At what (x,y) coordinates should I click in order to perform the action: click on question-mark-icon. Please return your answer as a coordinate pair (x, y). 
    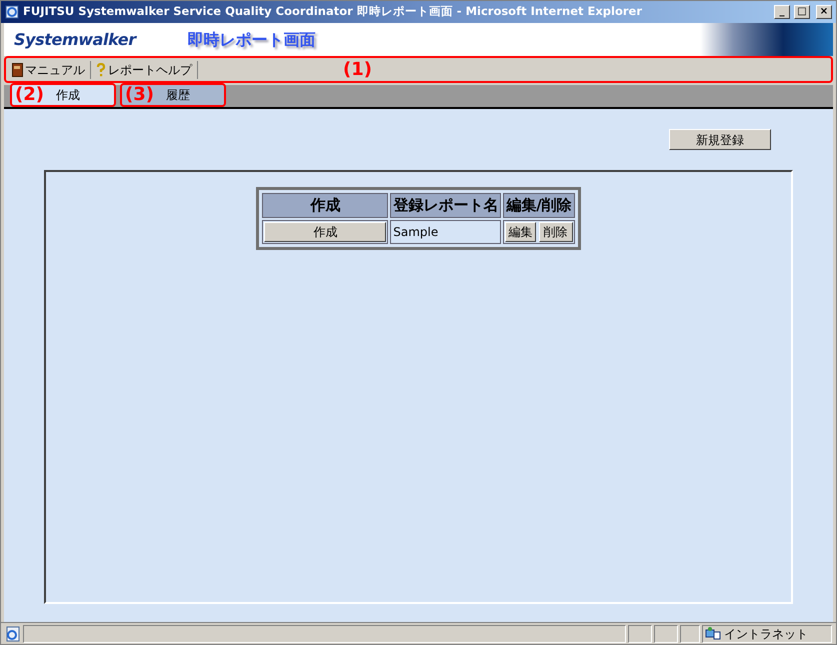
    Looking at the image, I should click on (101, 69).